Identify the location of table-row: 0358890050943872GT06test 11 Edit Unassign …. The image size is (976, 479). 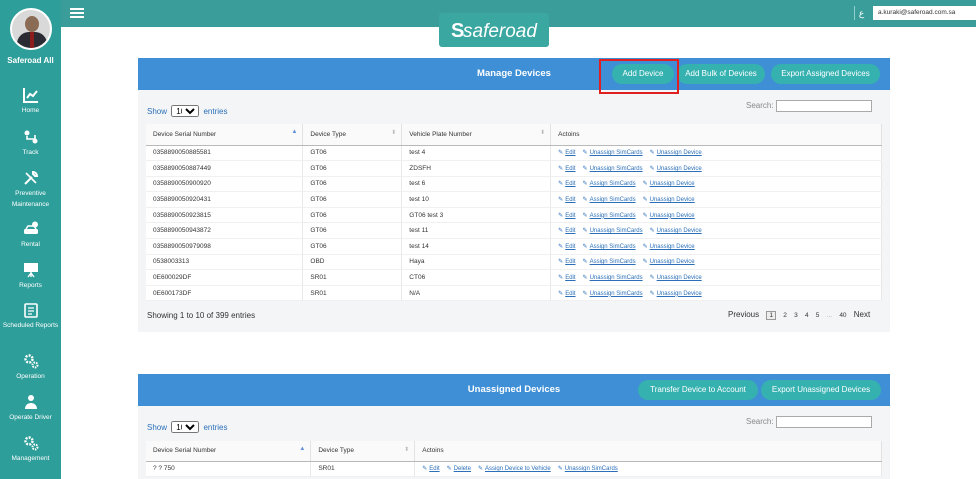
(514, 231).